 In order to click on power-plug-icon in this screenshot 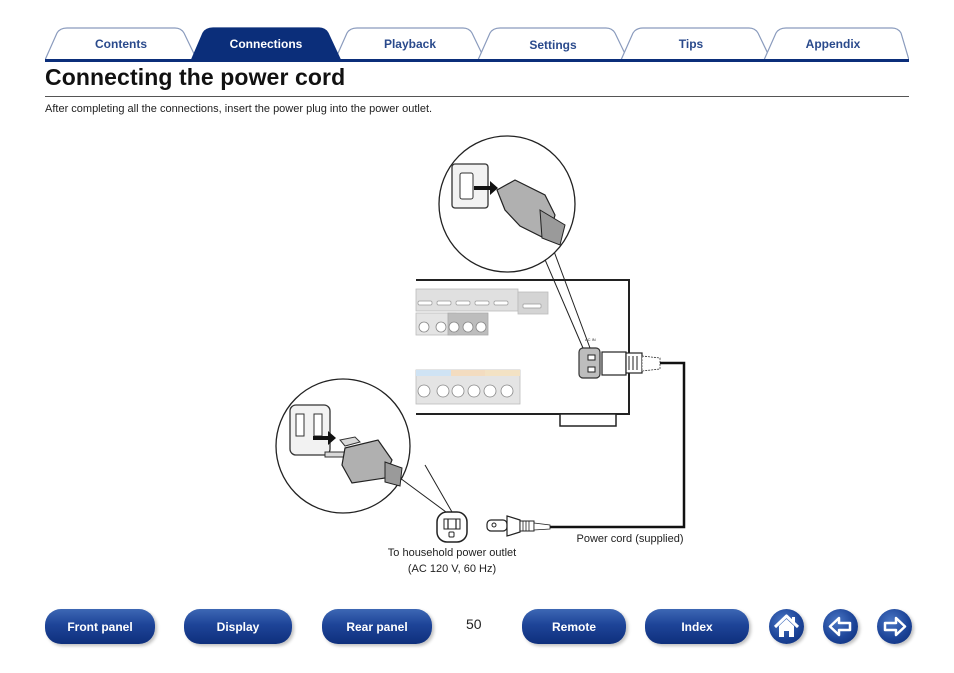, I will do `click(518, 526)`.